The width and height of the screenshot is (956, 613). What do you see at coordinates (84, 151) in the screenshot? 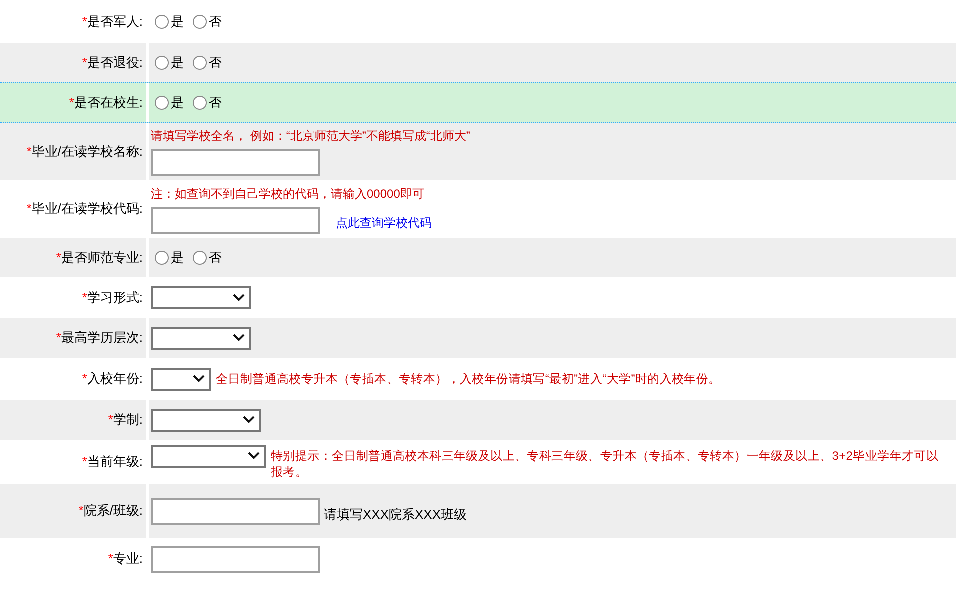
I see `field-label: *毕业/在读学校名称:` at bounding box center [84, 151].